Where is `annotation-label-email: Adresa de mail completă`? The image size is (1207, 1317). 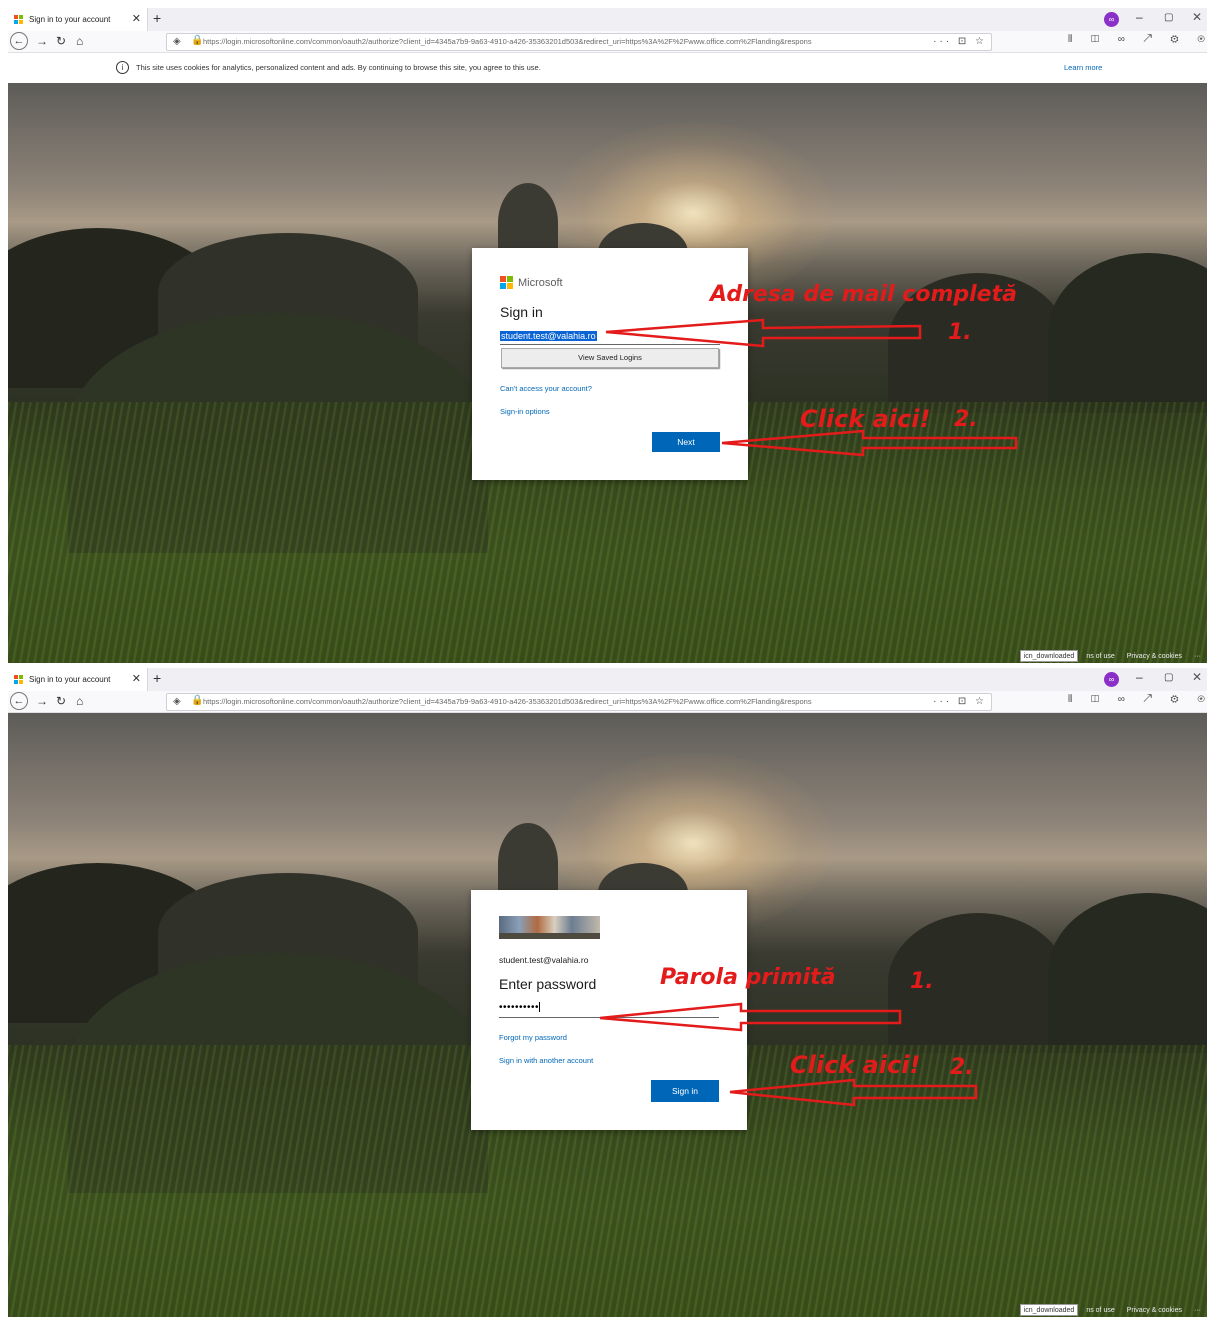
annotation-label-email: Adresa de mail completă is located at coordinates (863, 294).